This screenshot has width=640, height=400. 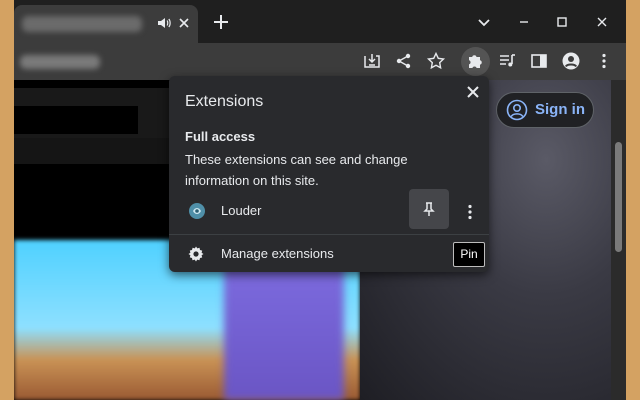 I want to click on tab-title, so click(x=82, y=24).